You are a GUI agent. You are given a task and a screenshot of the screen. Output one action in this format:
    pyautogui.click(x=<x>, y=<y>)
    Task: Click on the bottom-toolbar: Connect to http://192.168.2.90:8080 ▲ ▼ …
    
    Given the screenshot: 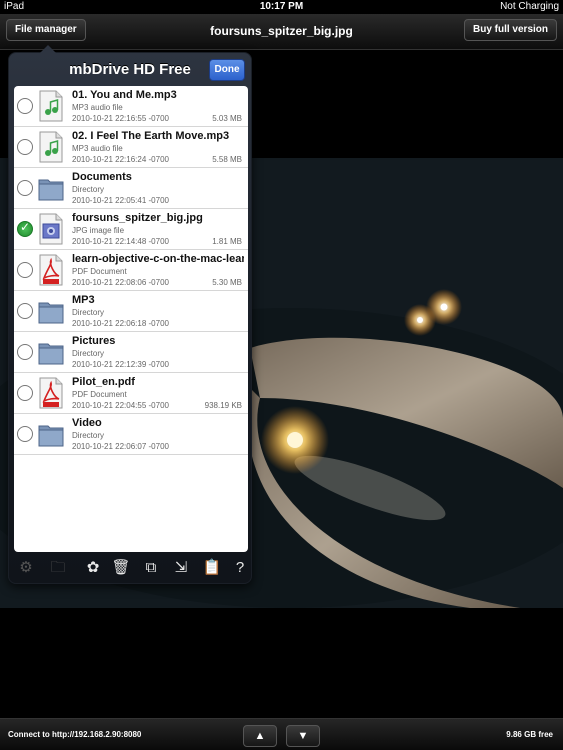 What is the action you would take?
    pyautogui.click(x=281, y=734)
    